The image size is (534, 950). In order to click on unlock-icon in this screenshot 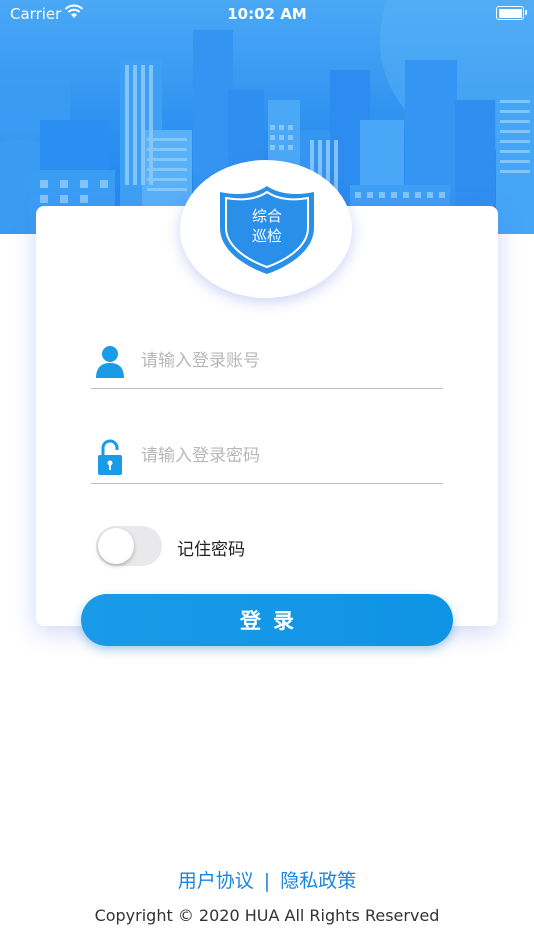, I will do `click(110, 457)`.